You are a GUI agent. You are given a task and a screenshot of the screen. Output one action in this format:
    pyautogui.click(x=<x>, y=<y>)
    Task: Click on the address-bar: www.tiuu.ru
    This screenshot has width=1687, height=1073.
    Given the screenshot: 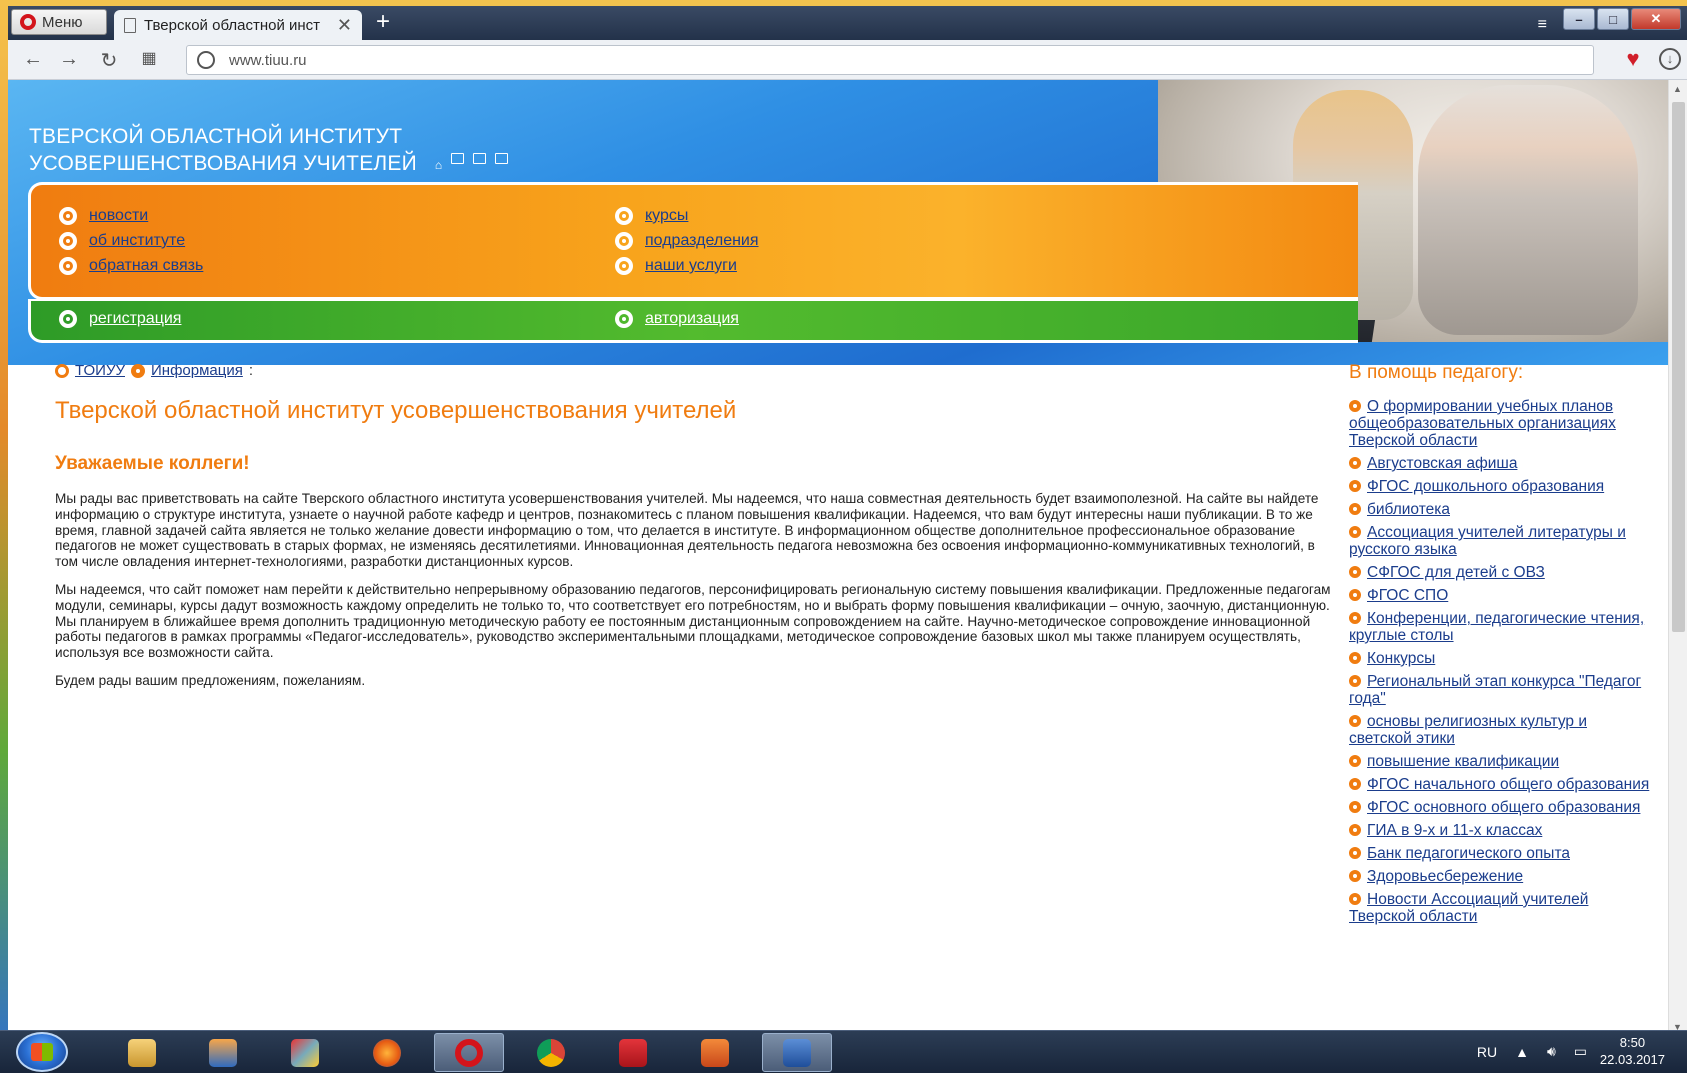 What is the action you would take?
    pyautogui.click(x=890, y=60)
    